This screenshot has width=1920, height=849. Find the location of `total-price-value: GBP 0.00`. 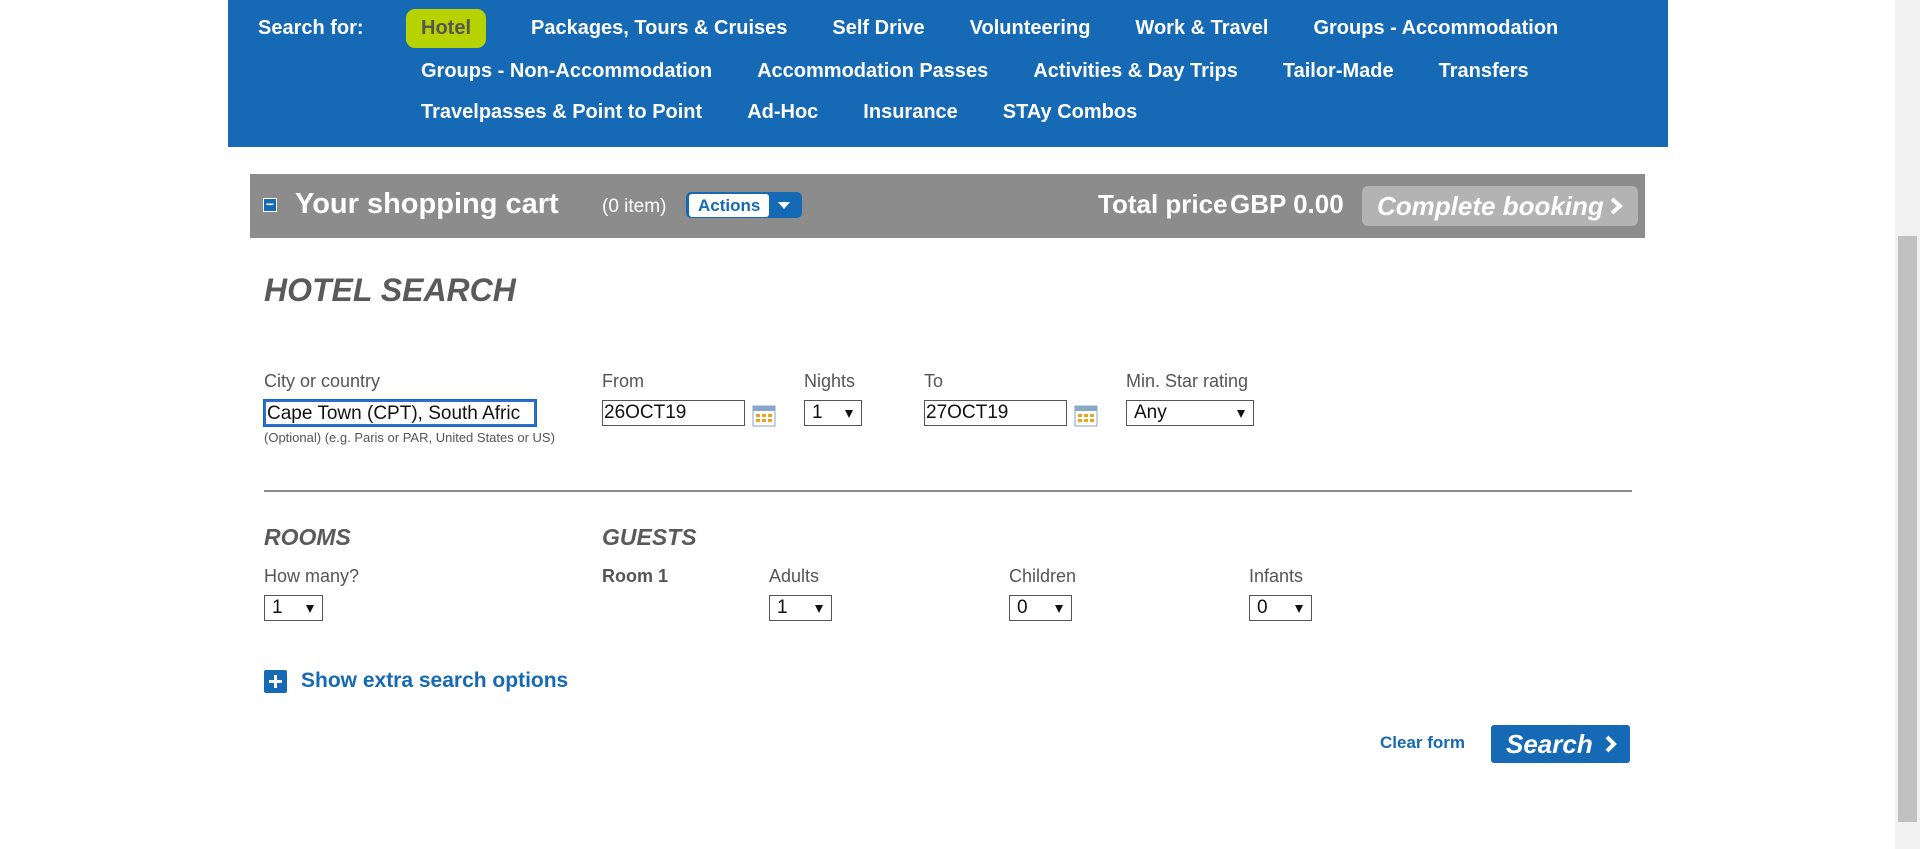

total-price-value: GBP 0.00 is located at coordinates (1287, 204).